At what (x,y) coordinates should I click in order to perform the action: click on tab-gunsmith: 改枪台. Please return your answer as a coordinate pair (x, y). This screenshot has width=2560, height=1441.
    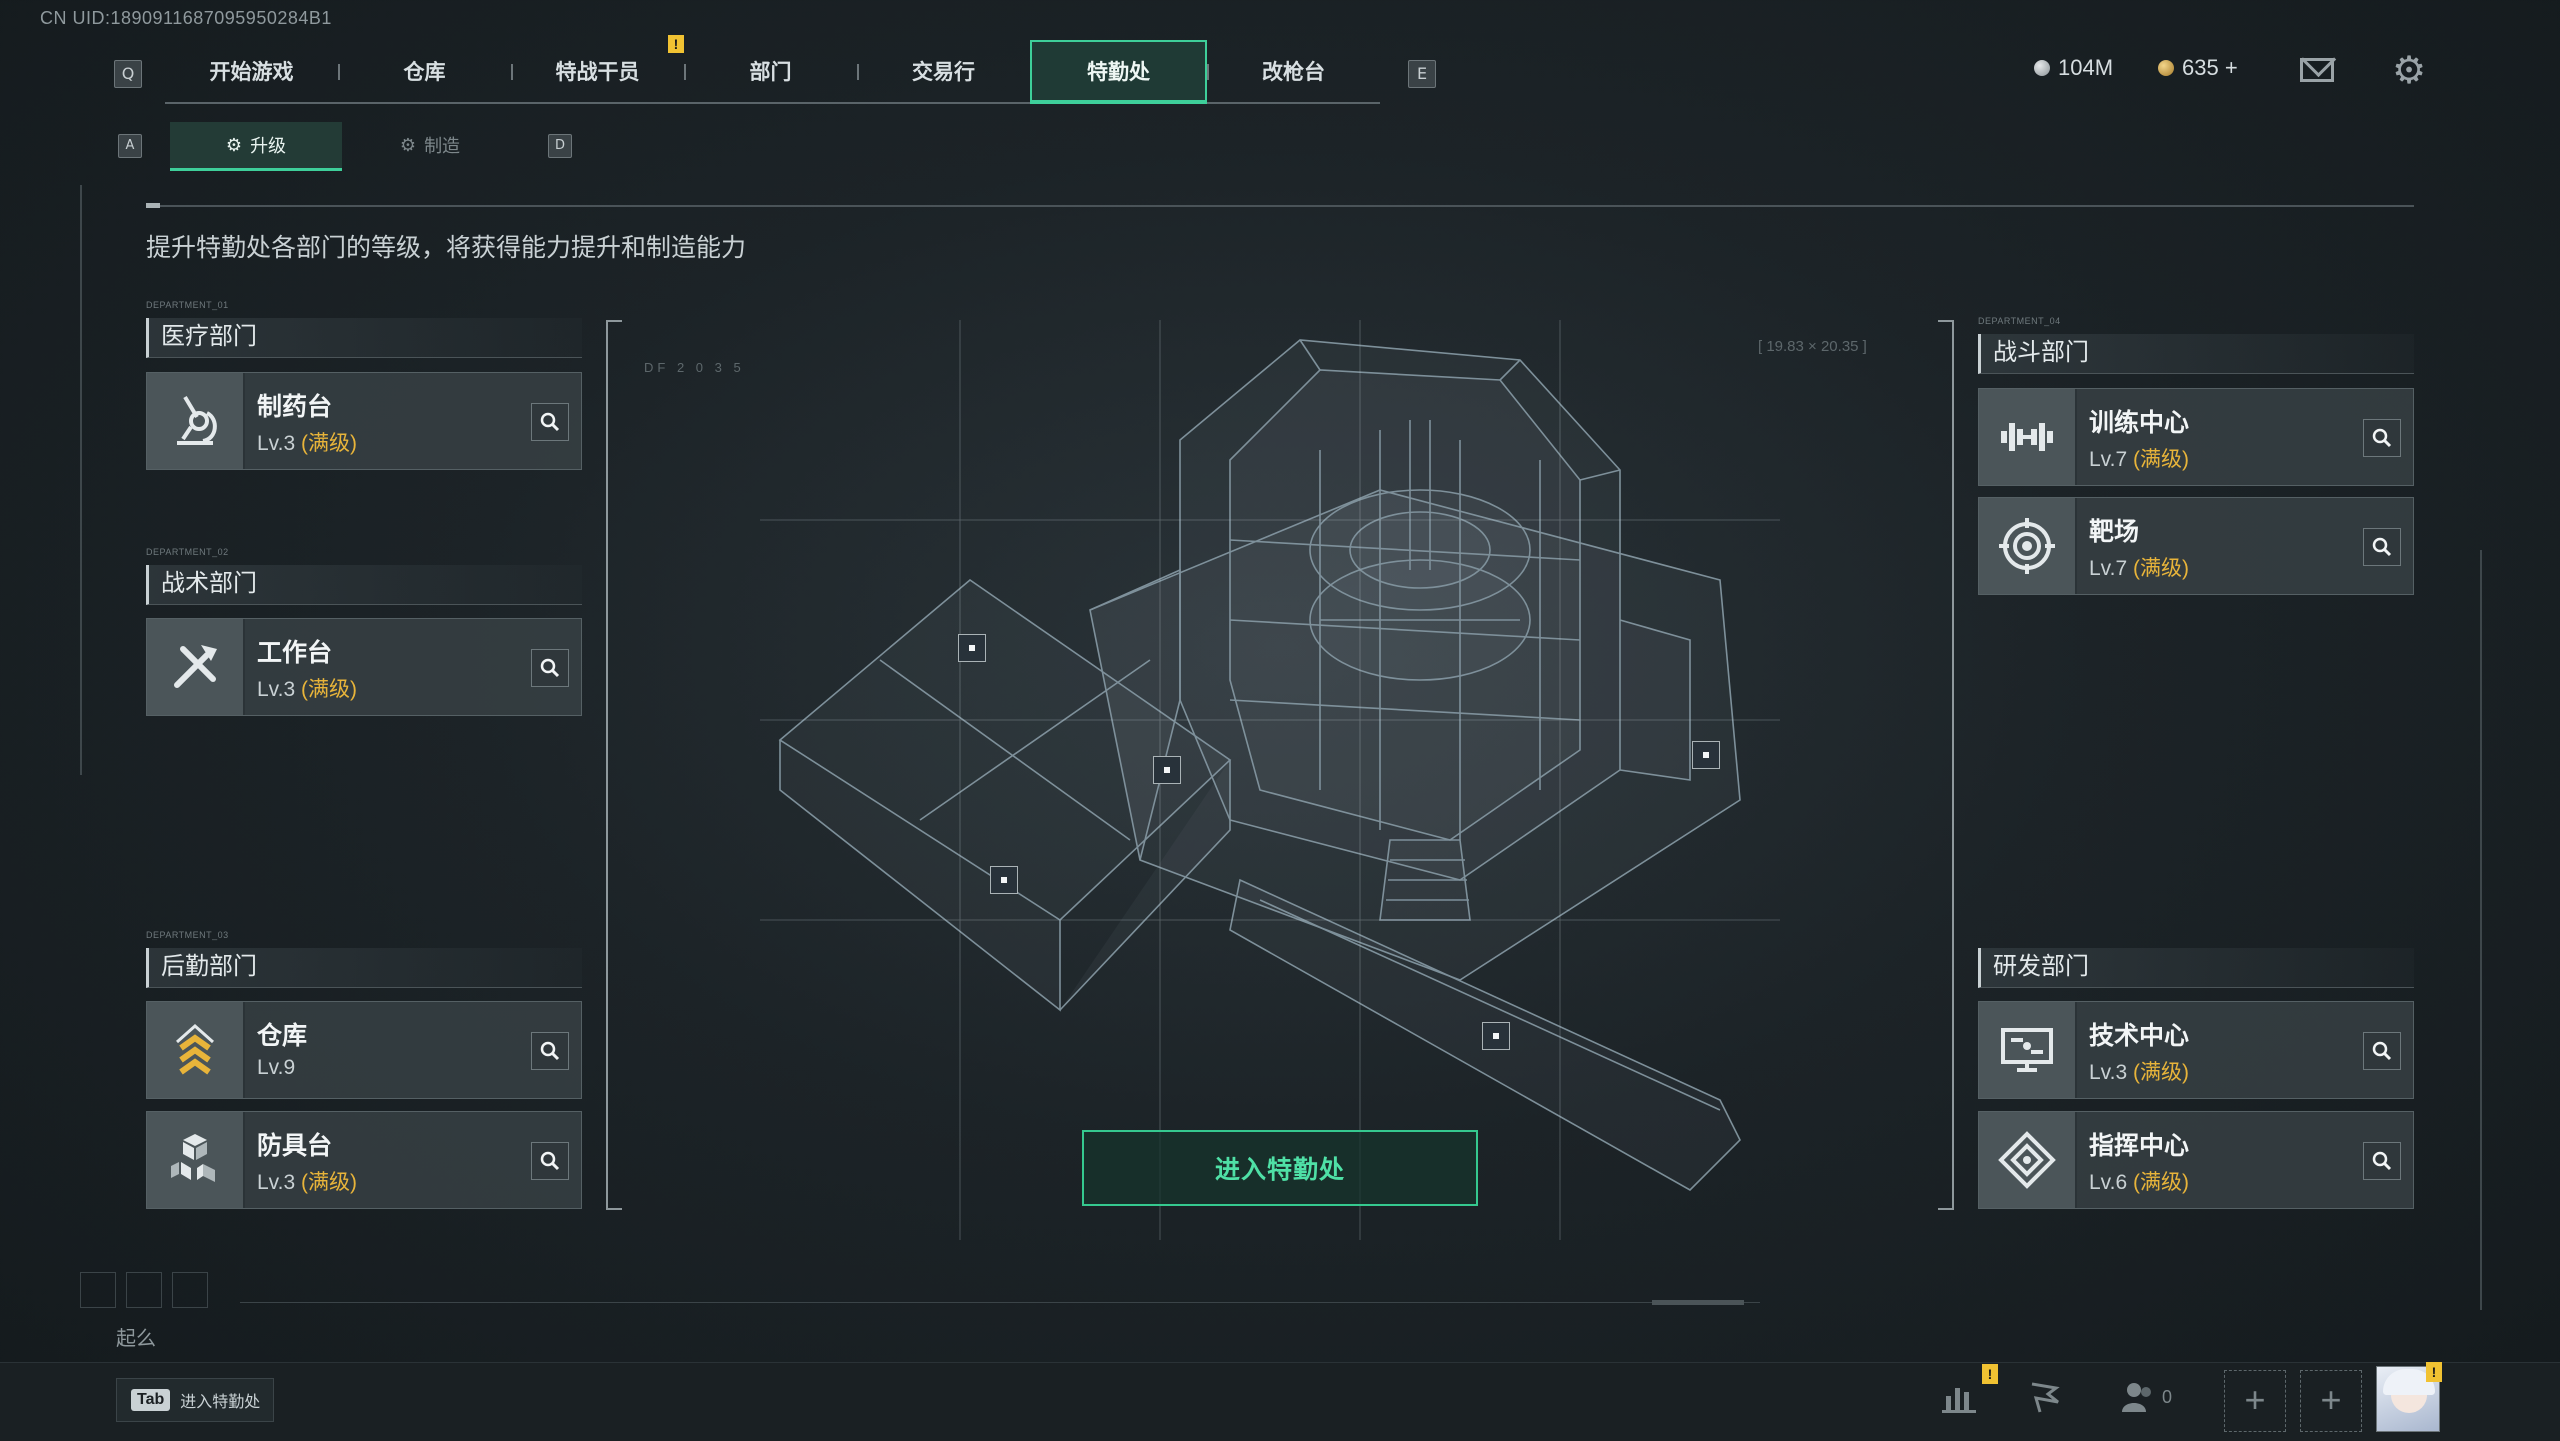
    Looking at the image, I should click on (1293, 71).